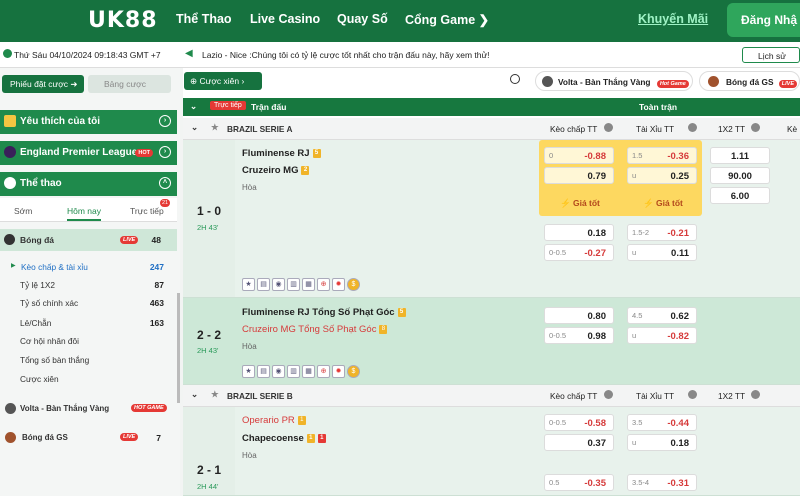 The height and width of the screenshot is (496, 800). I want to click on parlay-label: Cược xiên, so click(219, 81).